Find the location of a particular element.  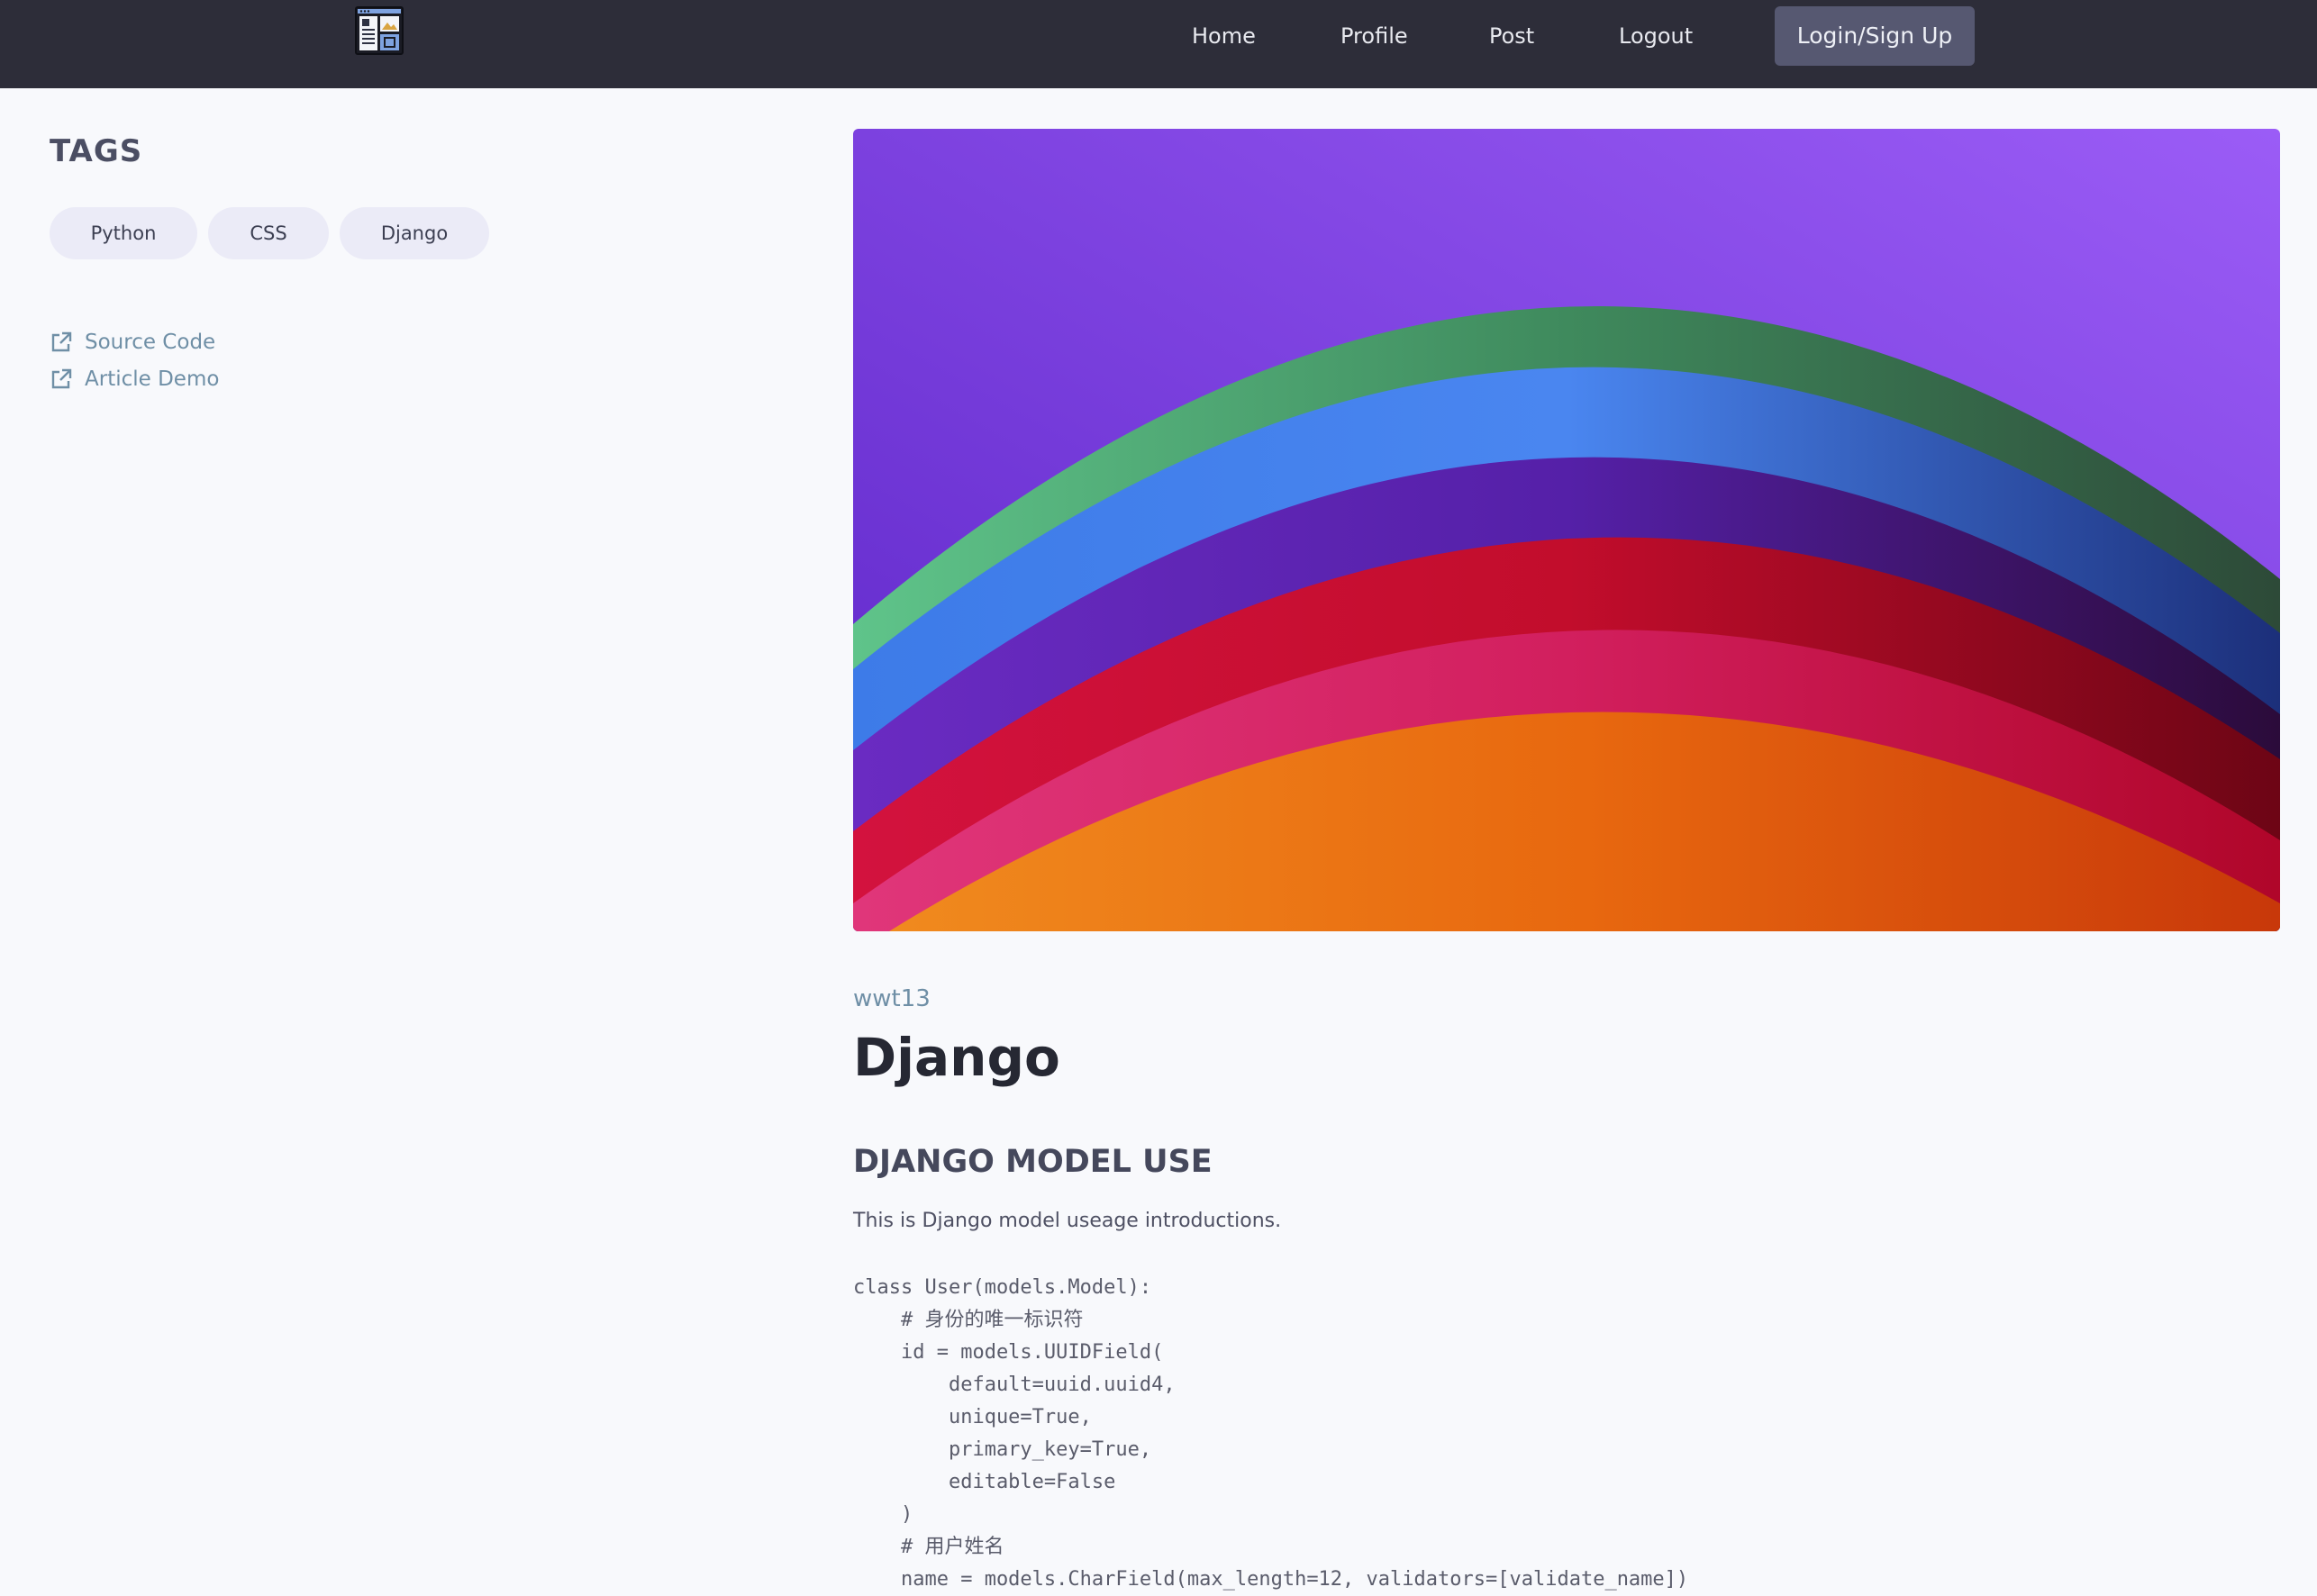

site-logo-icon is located at coordinates (379, 30).